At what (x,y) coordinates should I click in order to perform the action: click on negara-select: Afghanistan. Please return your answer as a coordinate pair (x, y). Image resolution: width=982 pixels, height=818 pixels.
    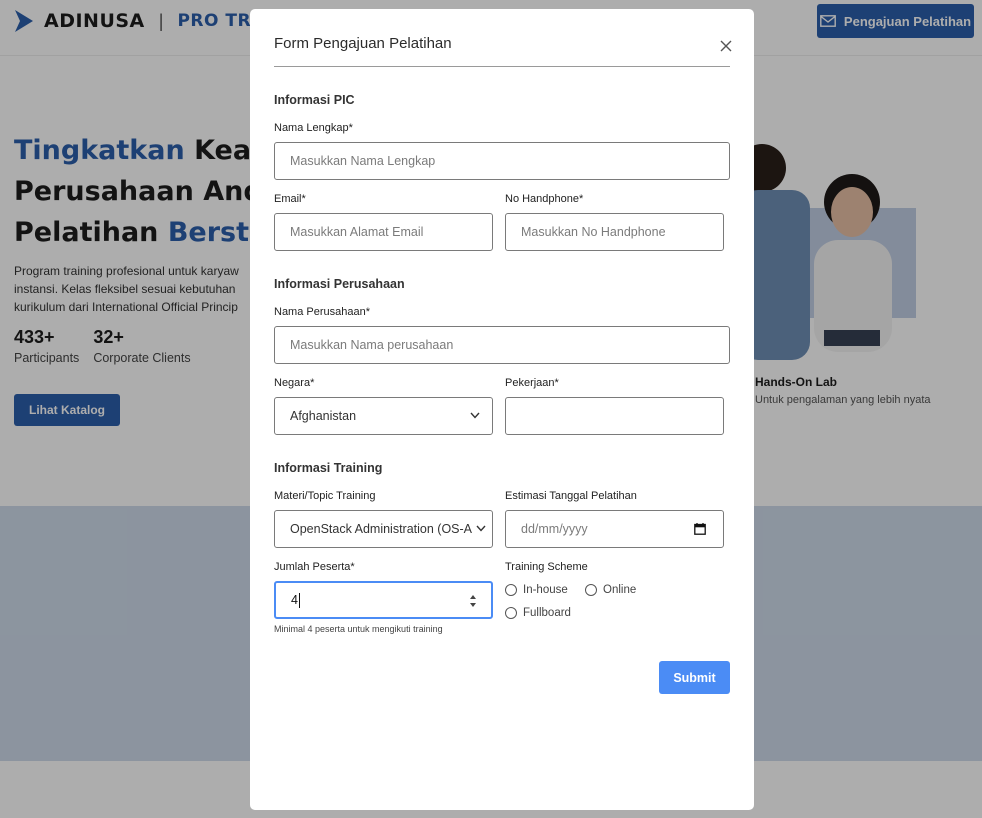
    Looking at the image, I should click on (383, 416).